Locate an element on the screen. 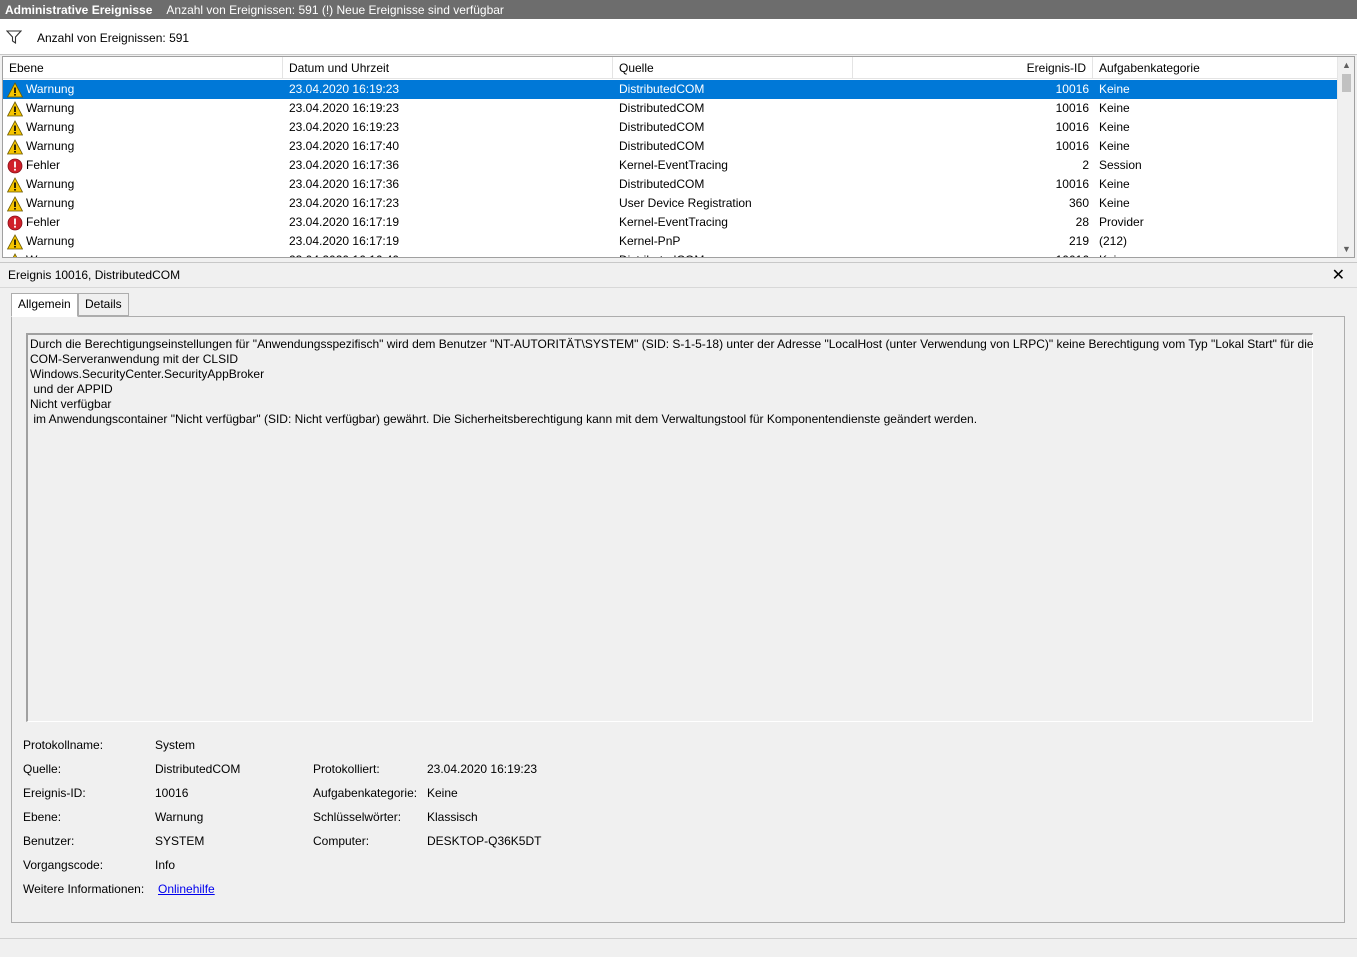 The image size is (1357, 957). column-header-category: Aufgabenkategorie is located at coordinates (1215, 68).